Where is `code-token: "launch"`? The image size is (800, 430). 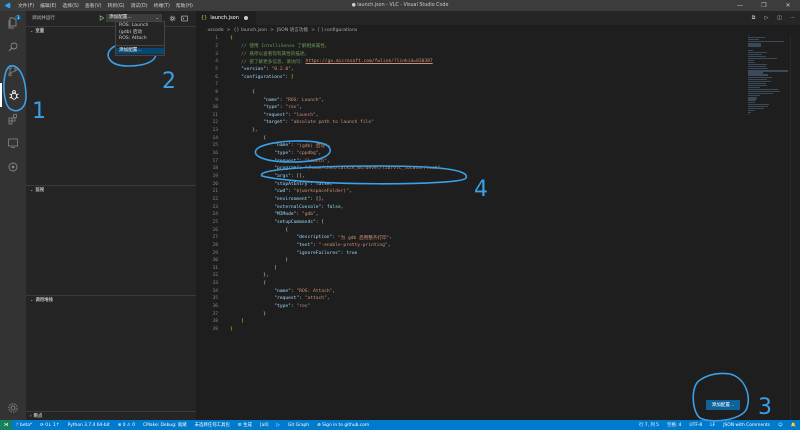
code-token: "launch" is located at coordinates (304, 115).